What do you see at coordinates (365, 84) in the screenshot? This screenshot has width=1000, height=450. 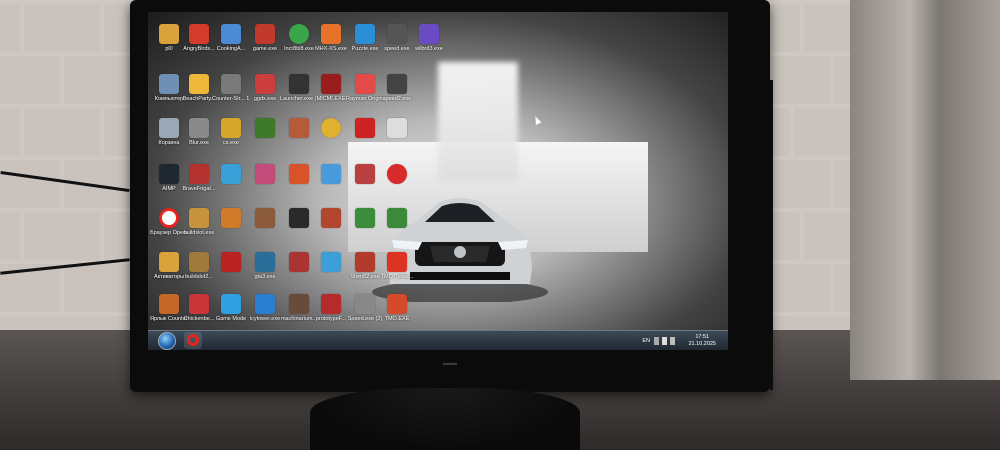 I see `rayman-icon` at bounding box center [365, 84].